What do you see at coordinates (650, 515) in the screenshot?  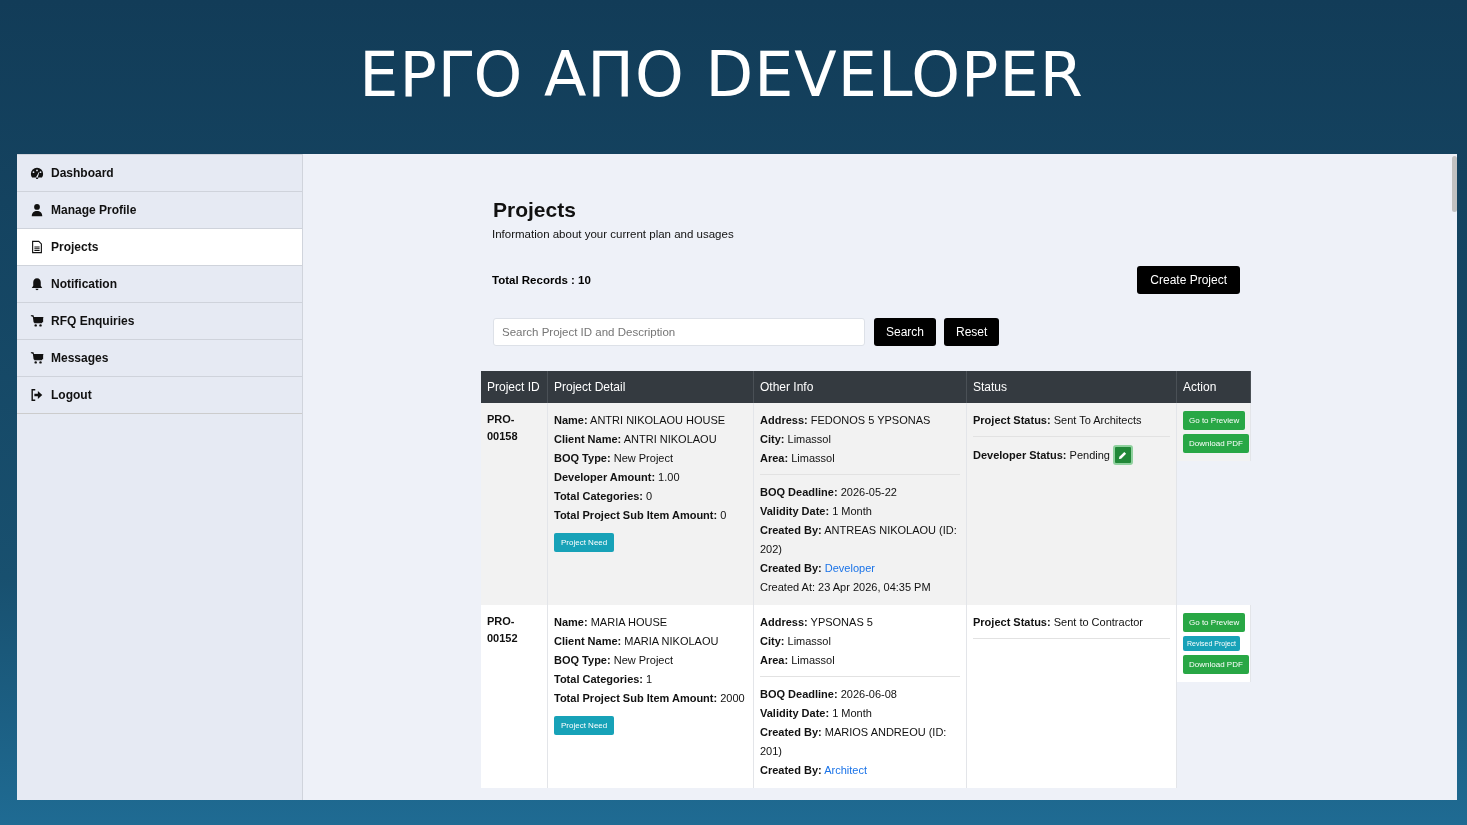 I see `detail-field: Total Project Sub Item Amount: 0` at bounding box center [650, 515].